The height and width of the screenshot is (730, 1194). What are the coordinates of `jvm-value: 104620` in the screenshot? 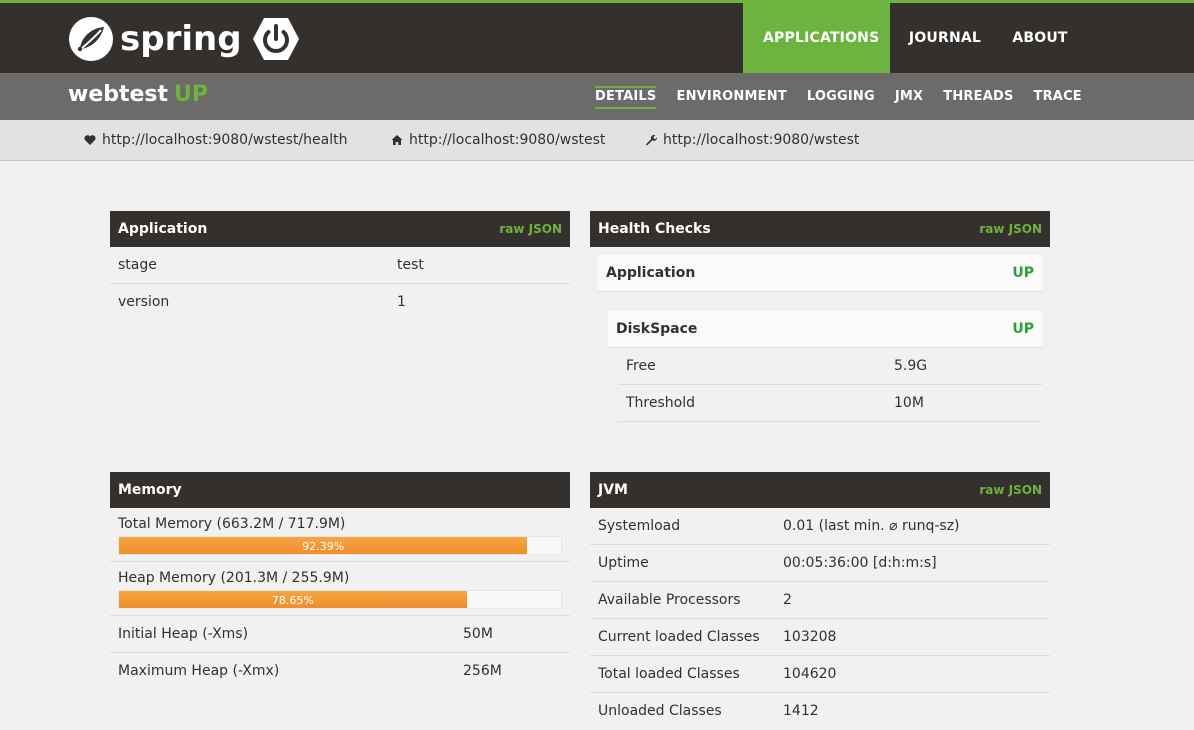 It's located at (810, 674).